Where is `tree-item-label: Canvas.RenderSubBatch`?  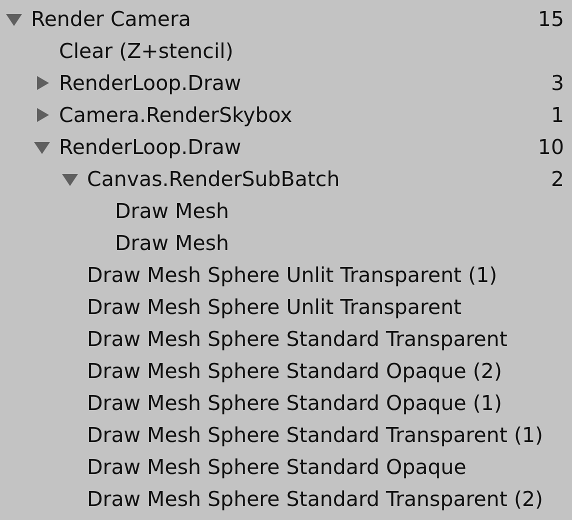
tree-item-label: Canvas.RenderSubBatch is located at coordinates (213, 179).